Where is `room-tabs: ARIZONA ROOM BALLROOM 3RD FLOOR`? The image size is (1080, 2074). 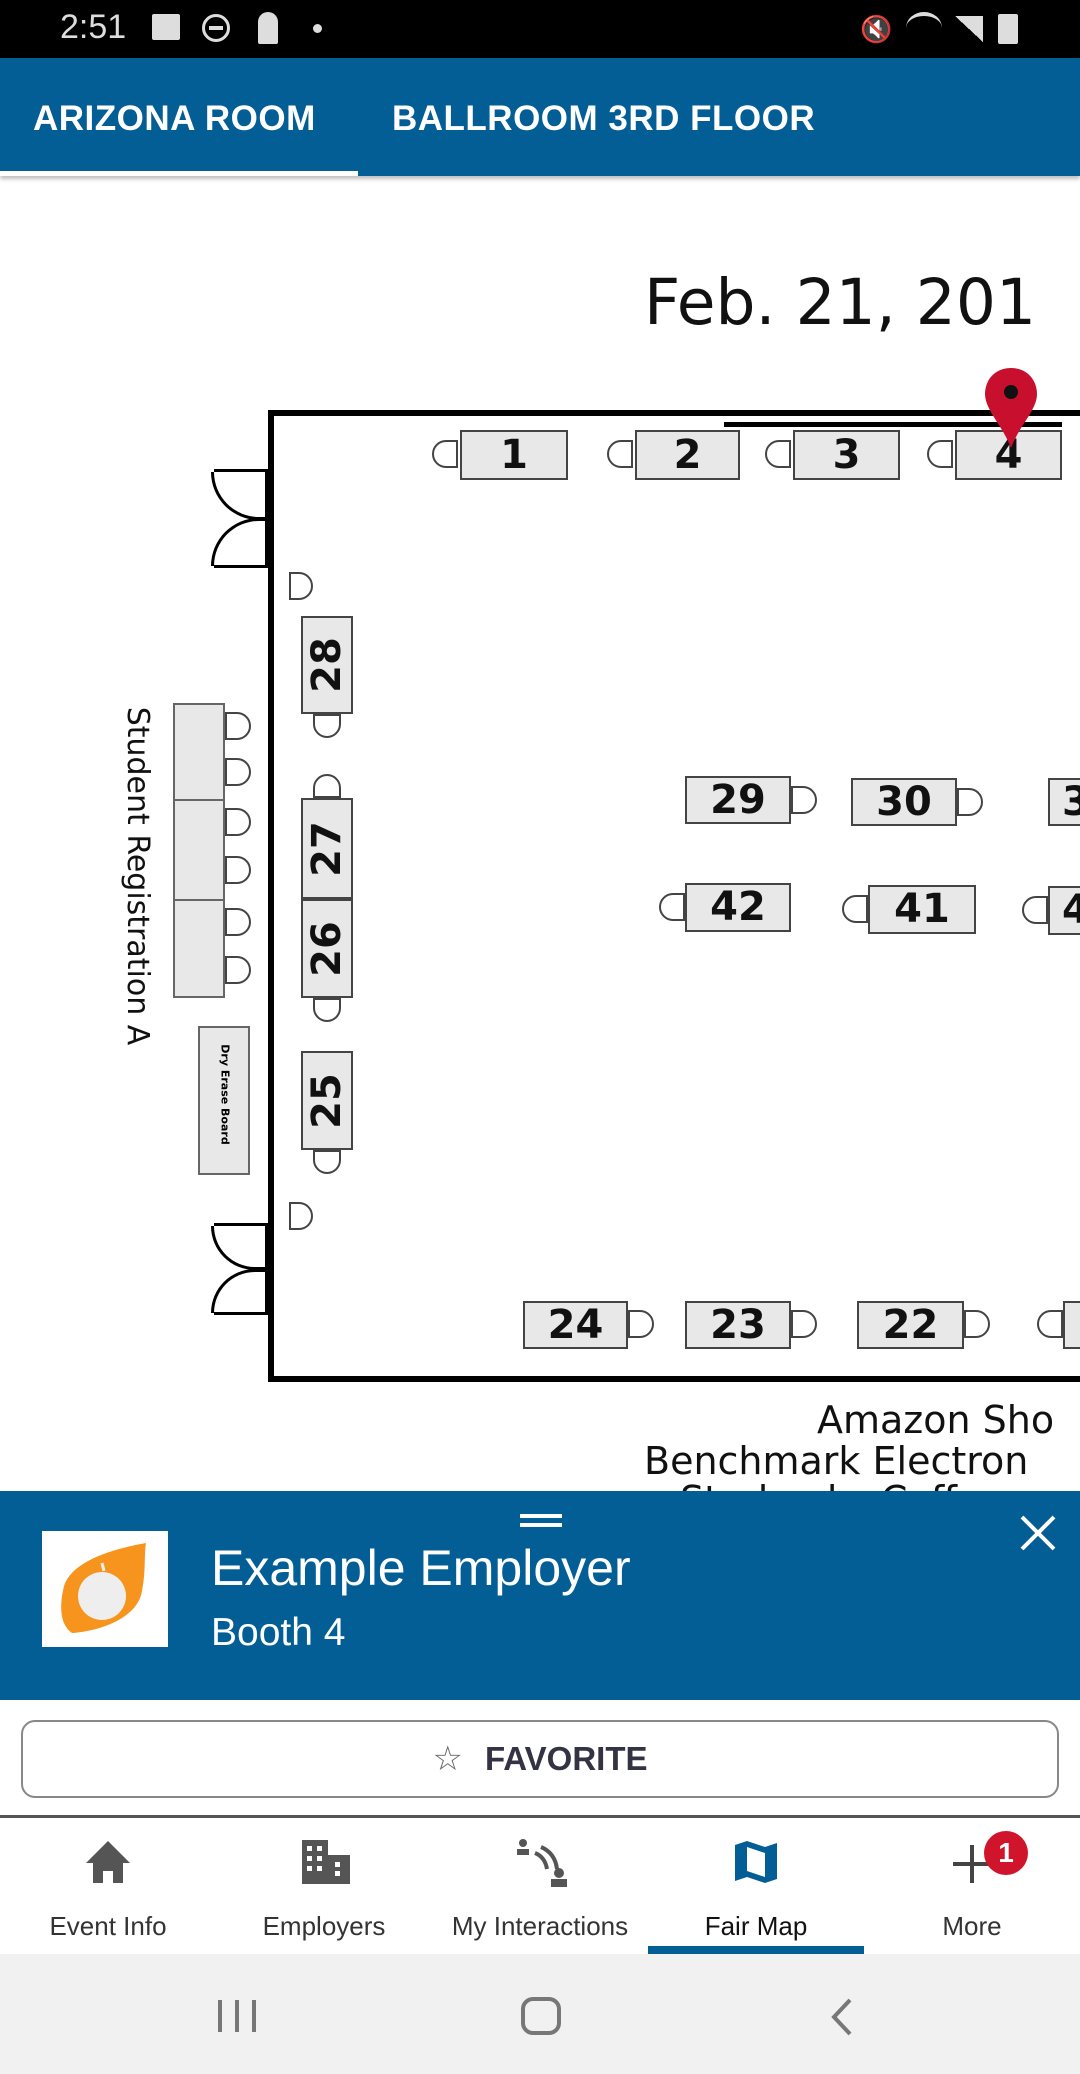
room-tabs: ARIZONA ROOM BALLROOM 3RD FLOOR is located at coordinates (540, 117).